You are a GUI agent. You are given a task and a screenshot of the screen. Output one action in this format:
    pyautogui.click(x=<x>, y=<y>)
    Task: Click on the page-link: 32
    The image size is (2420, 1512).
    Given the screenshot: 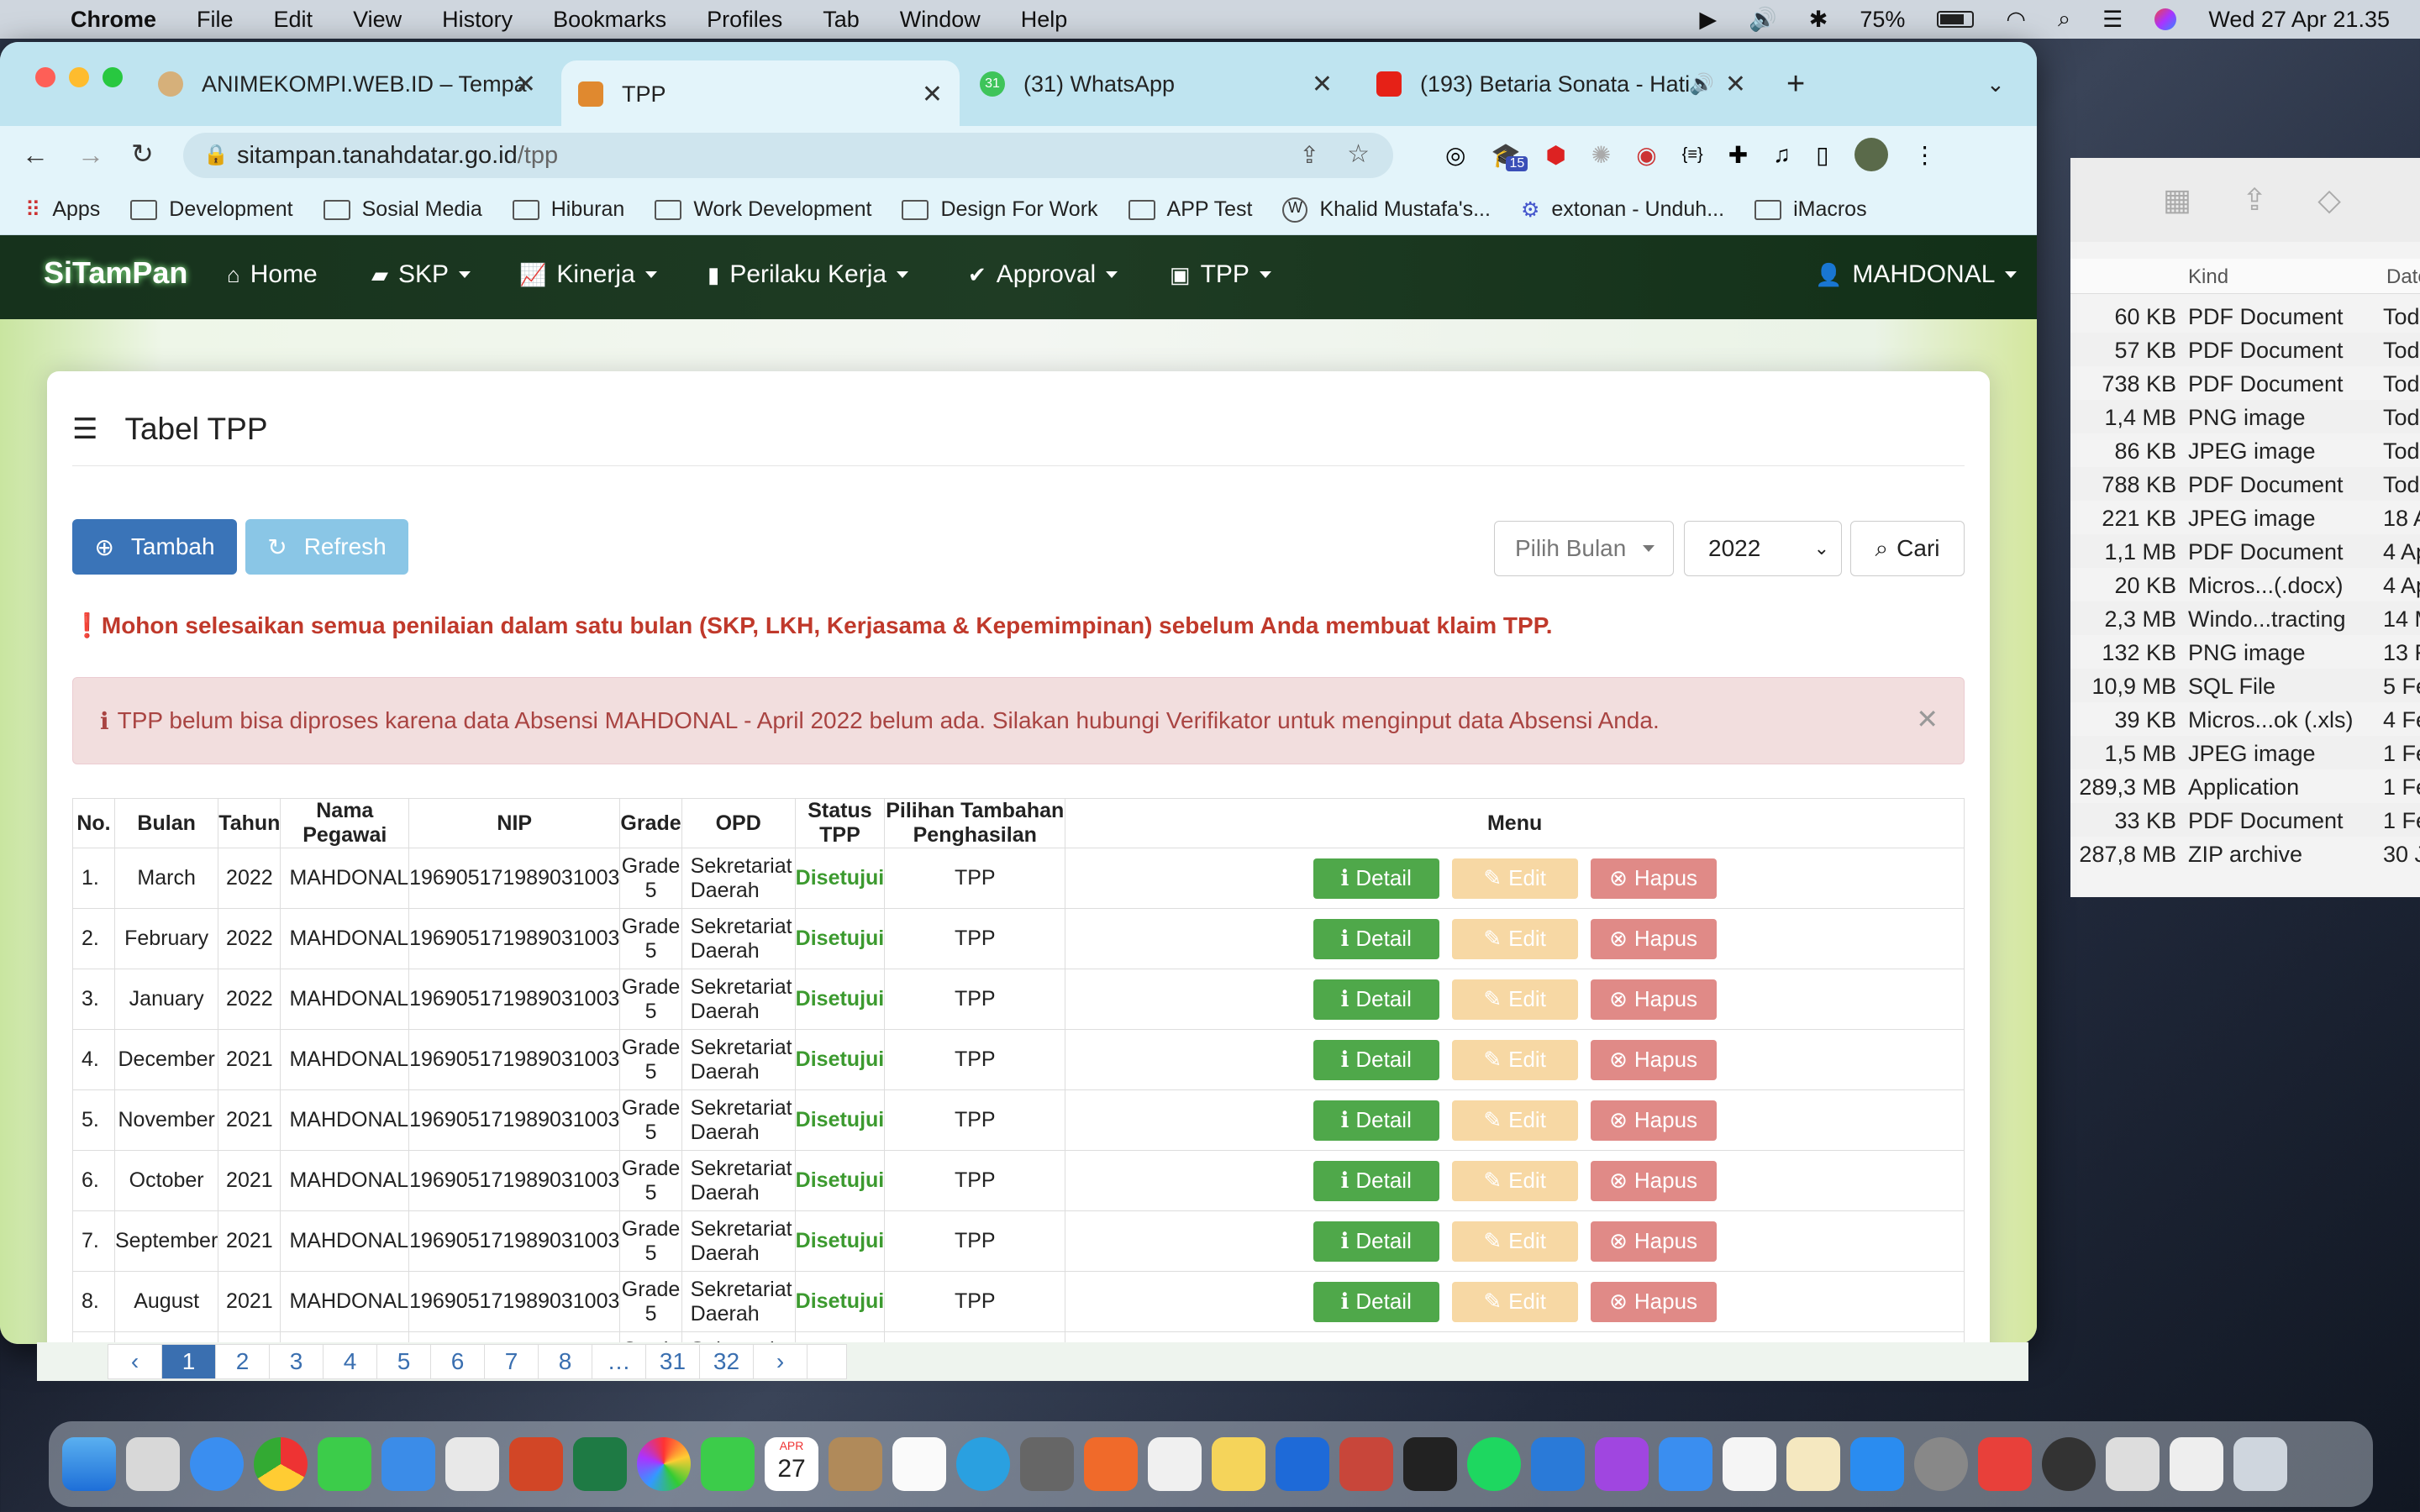 What is the action you would take?
    pyautogui.click(x=727, y=1361)
    